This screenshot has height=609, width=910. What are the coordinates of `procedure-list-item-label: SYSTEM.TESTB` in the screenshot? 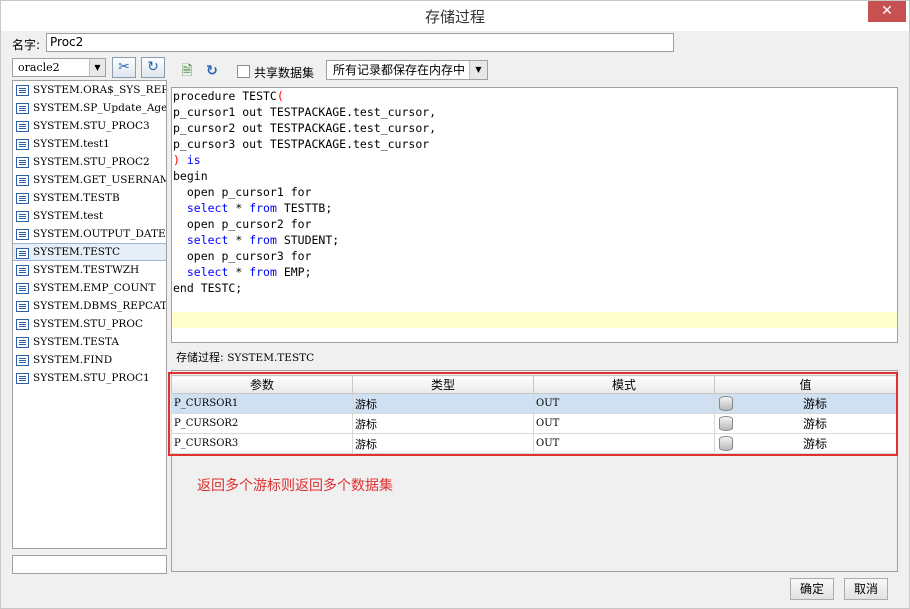 It's located at (76, 198).